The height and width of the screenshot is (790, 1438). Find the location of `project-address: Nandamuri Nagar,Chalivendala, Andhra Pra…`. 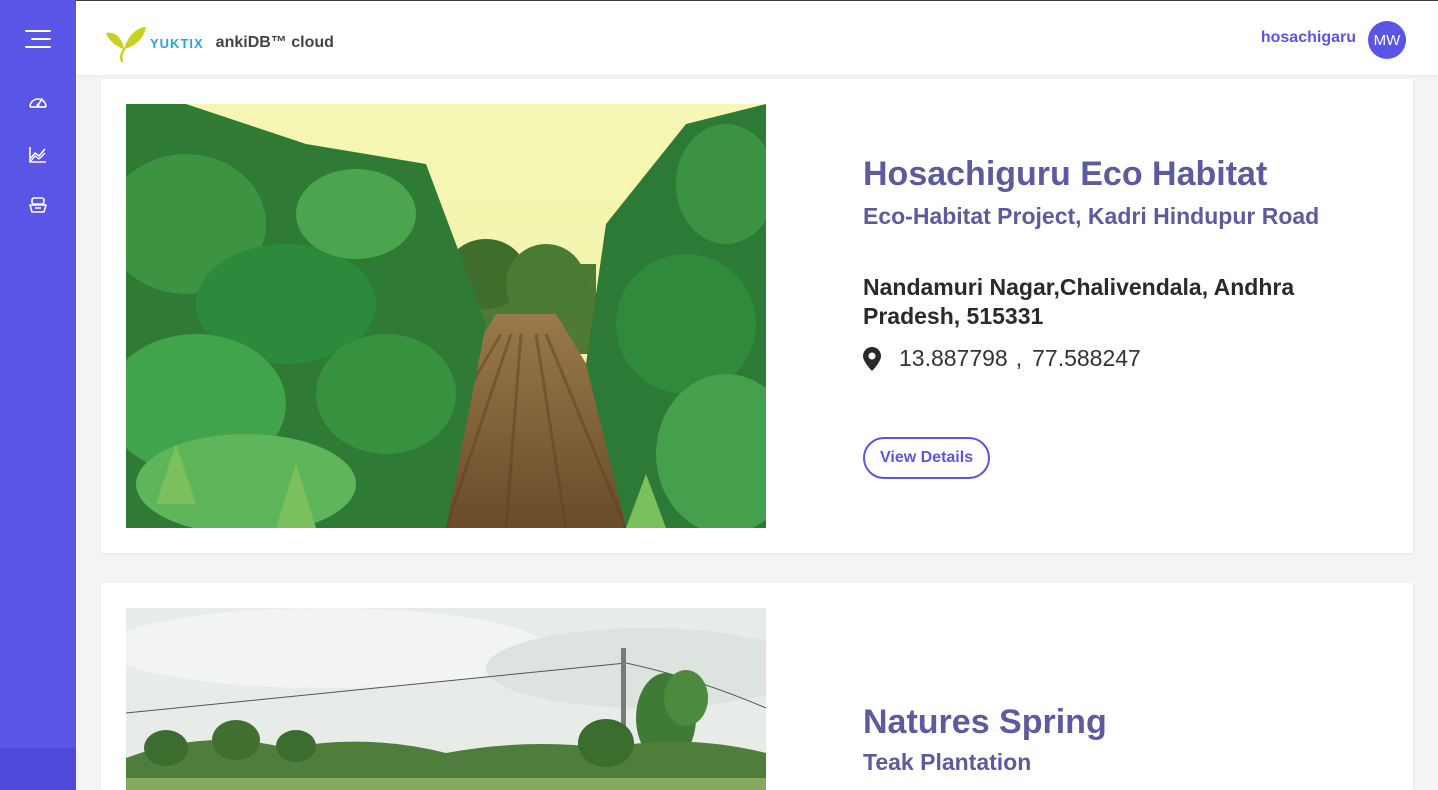

project-address: Nandamuri Nagar,Chalivendala, Andhra Pra… is located at coordinates (1079, 301).